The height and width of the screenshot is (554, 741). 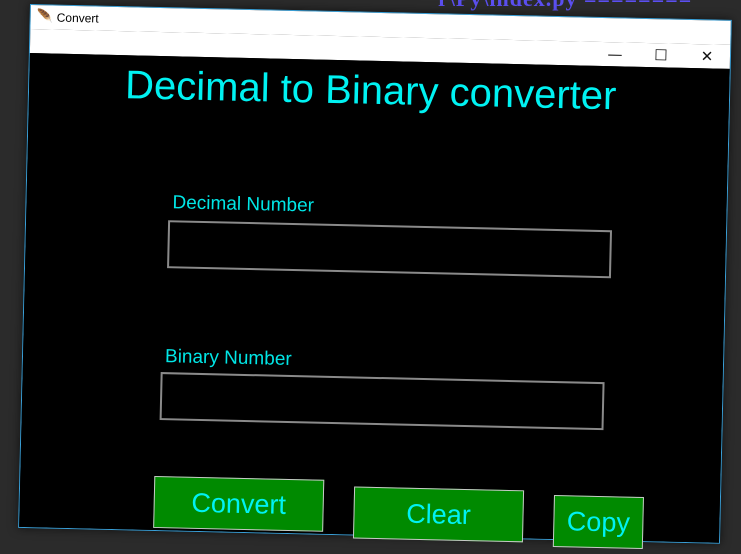 I want to click on maximize-icon: ☐, so click(x=661, y=55).